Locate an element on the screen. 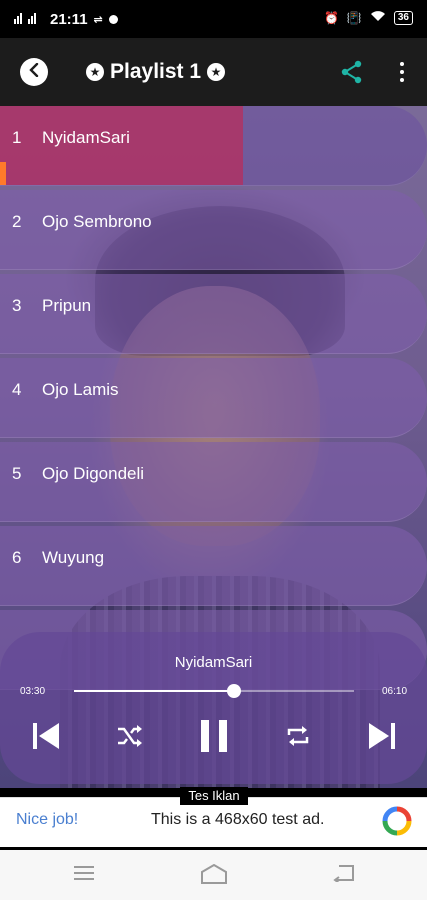  seek-bar is located at coordinates (214, 691).